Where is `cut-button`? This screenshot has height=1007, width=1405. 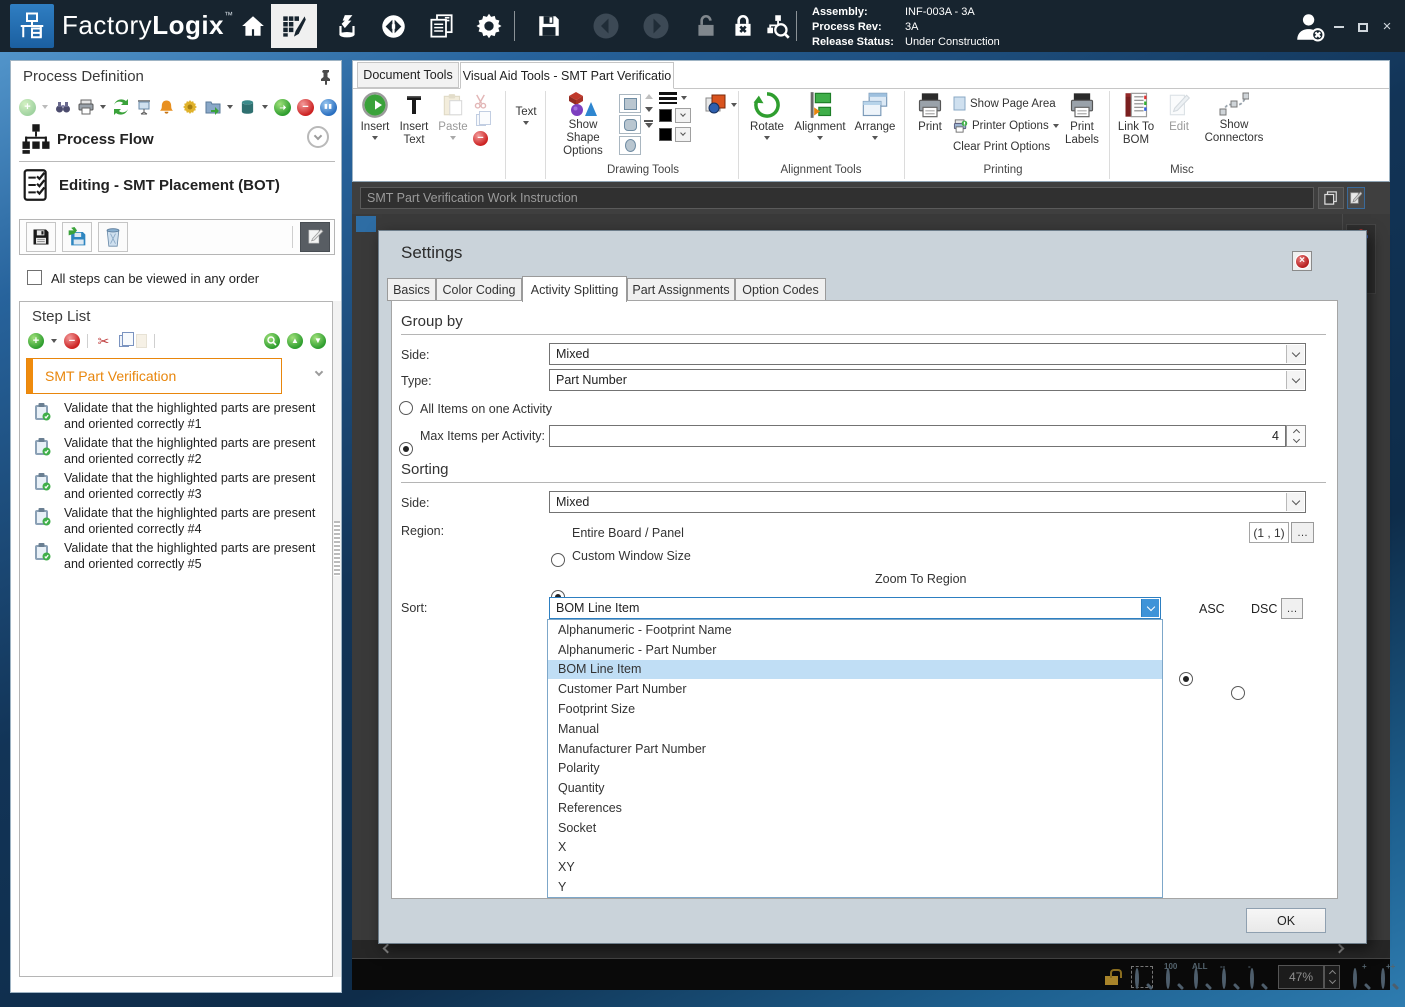 cut-button is located at coordinates (103, 341).